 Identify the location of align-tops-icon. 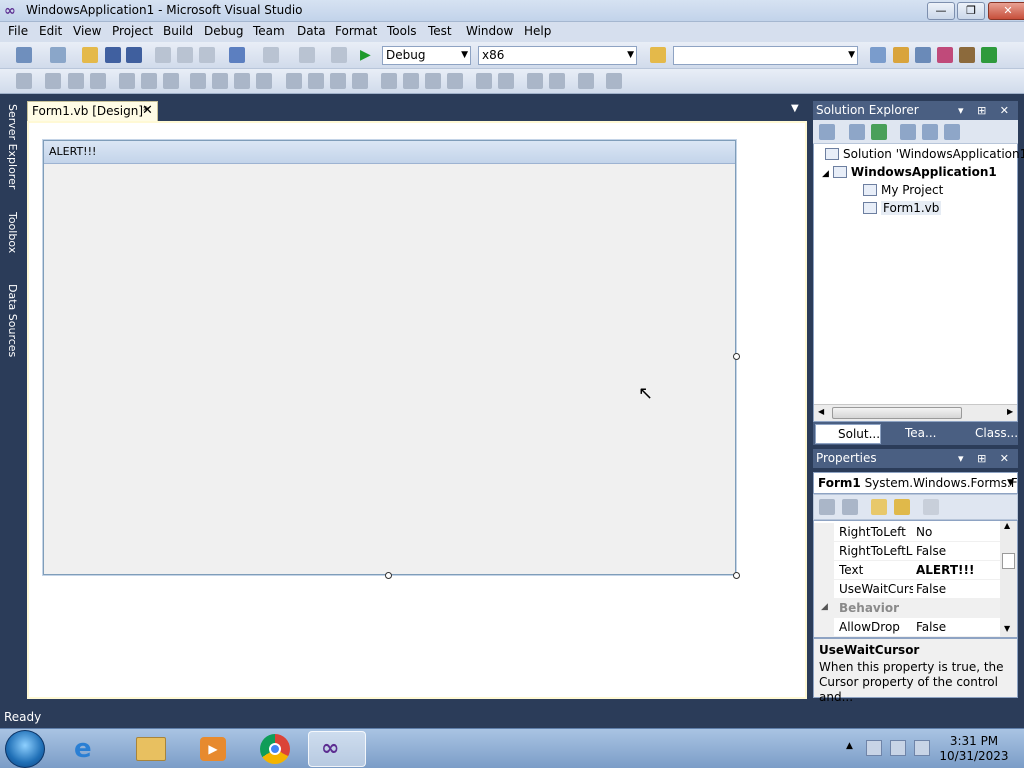
(127, 81).